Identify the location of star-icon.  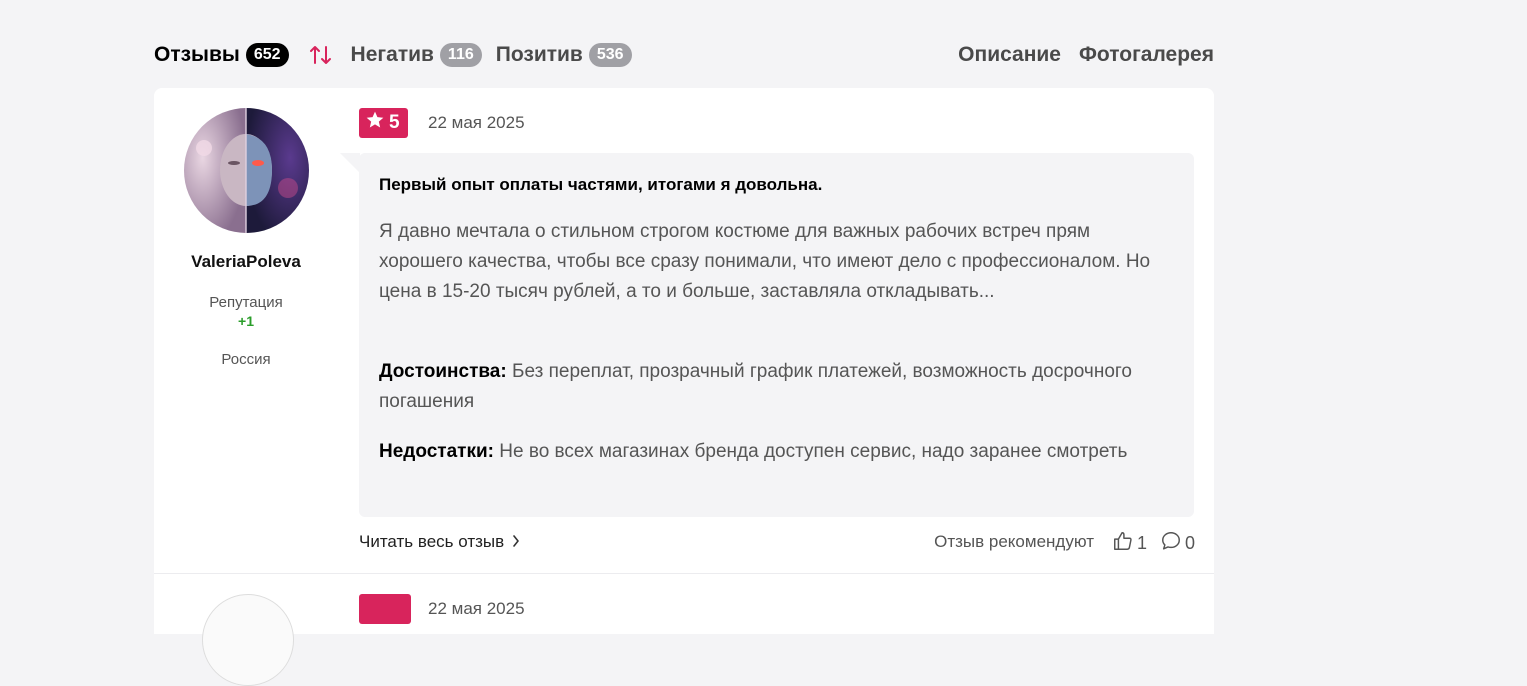
(375, 123).